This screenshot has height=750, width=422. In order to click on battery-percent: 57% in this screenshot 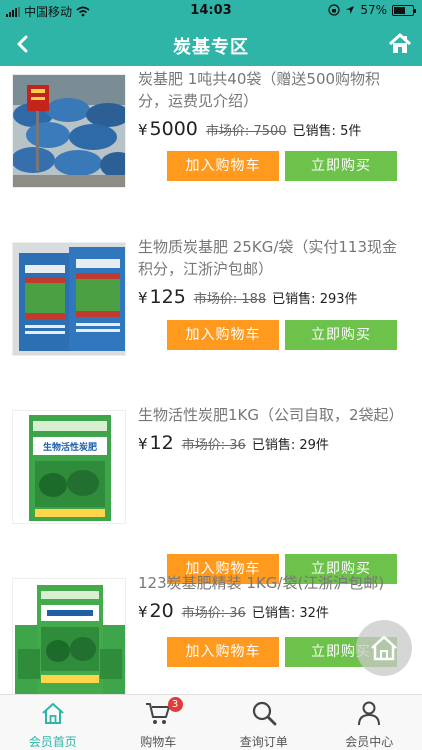, I will do `click(373, 10)`.